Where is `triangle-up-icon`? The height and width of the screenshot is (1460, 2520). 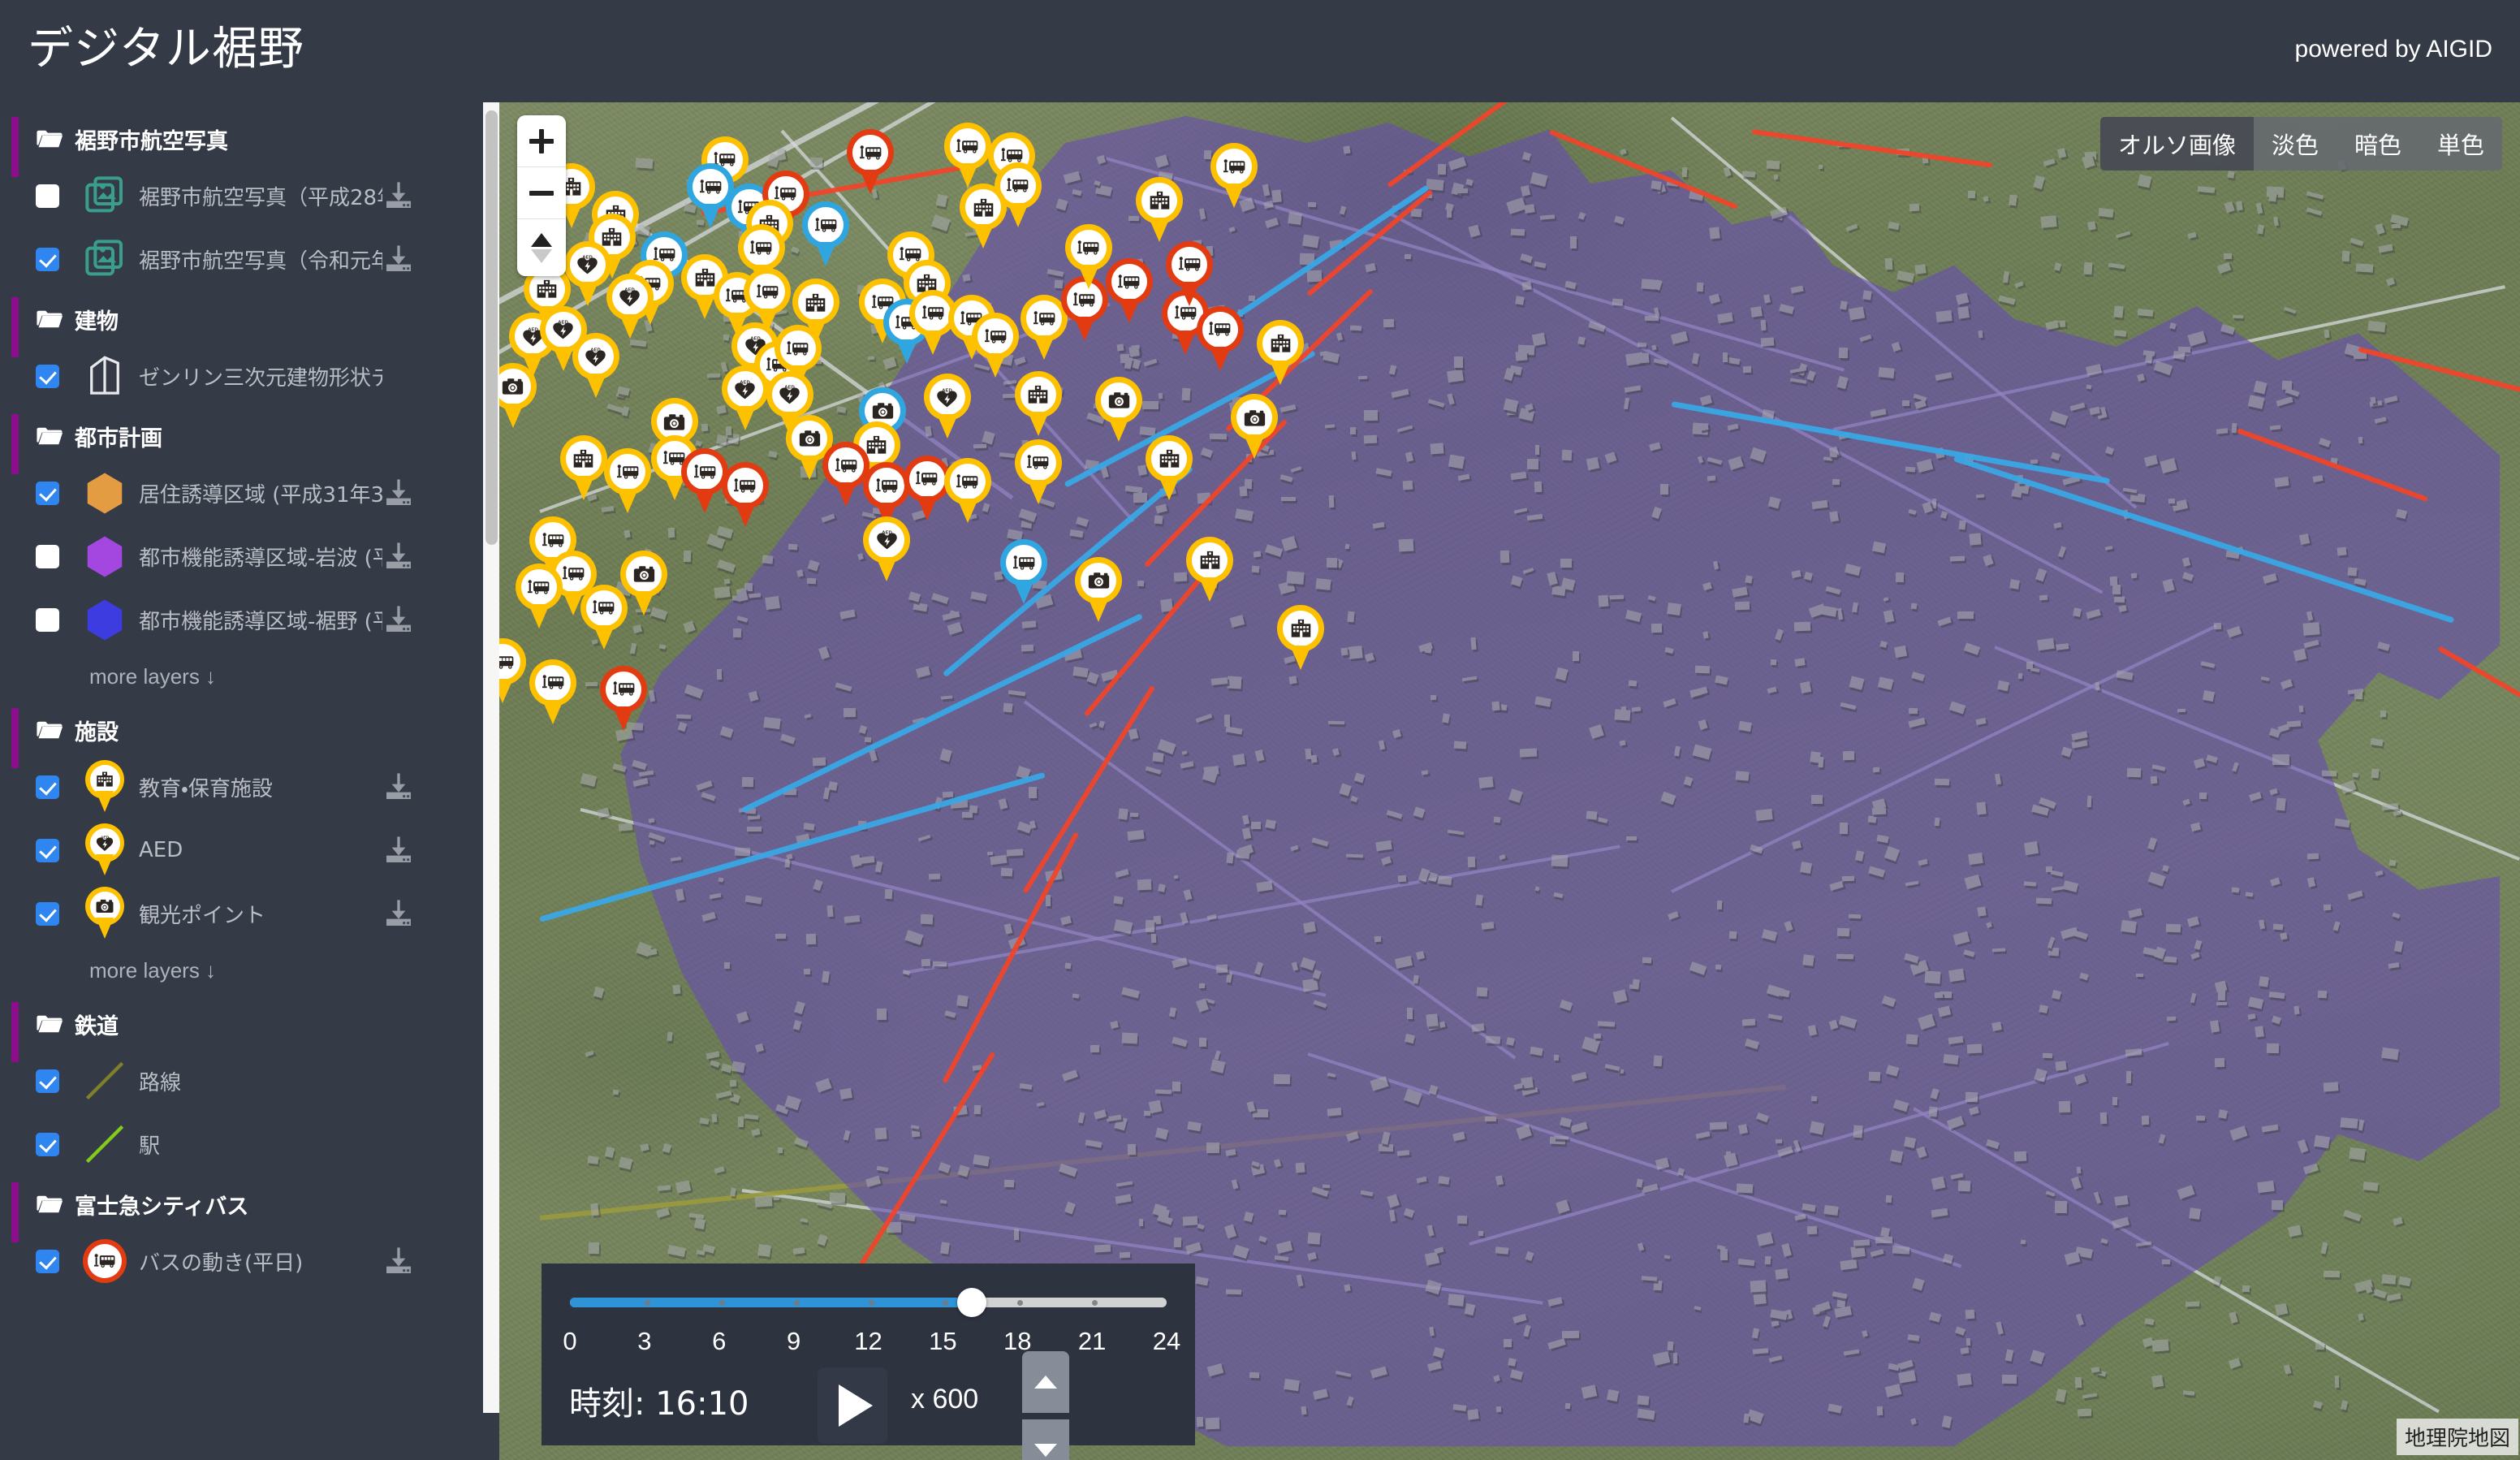 triangle-up-icon is located at coordinates (541, 239).